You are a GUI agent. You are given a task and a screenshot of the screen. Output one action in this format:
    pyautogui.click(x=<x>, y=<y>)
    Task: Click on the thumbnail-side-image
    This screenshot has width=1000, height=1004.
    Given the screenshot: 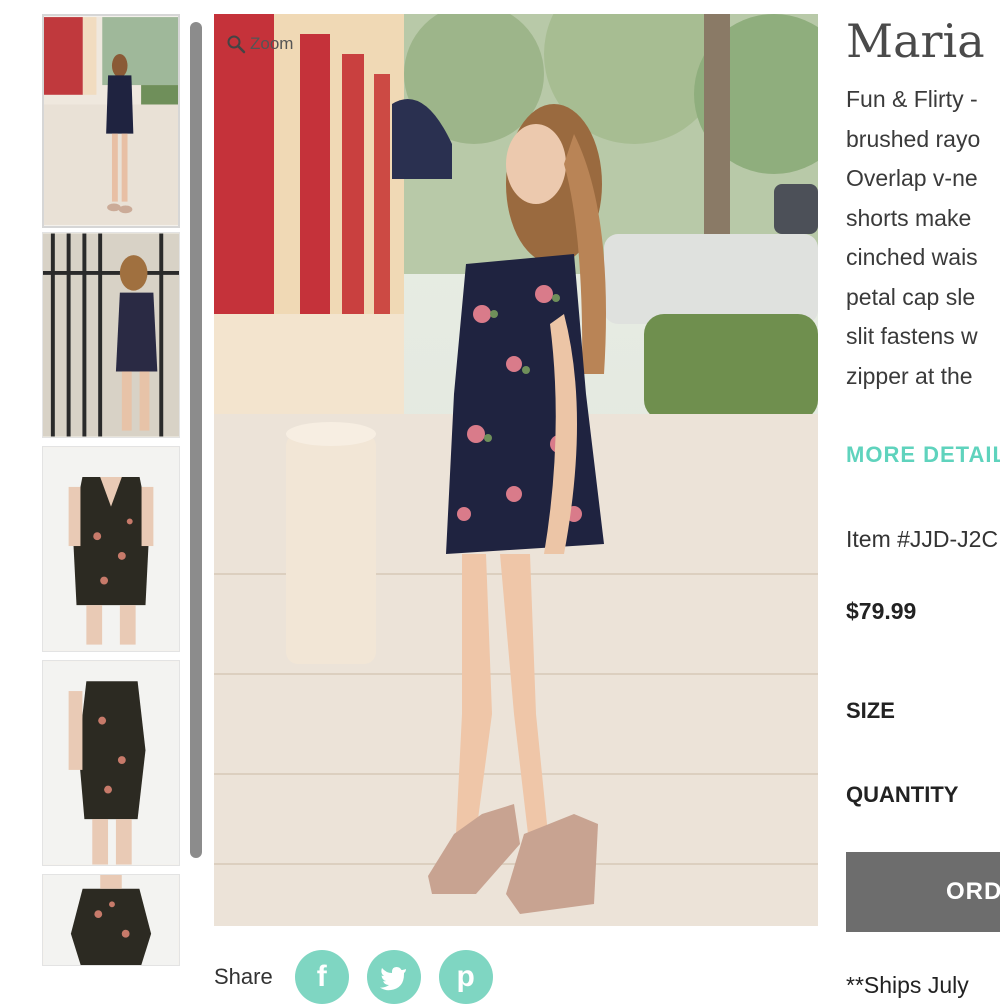 What is the action you would take?
    pyautogui.click(x=111, y=763)
    